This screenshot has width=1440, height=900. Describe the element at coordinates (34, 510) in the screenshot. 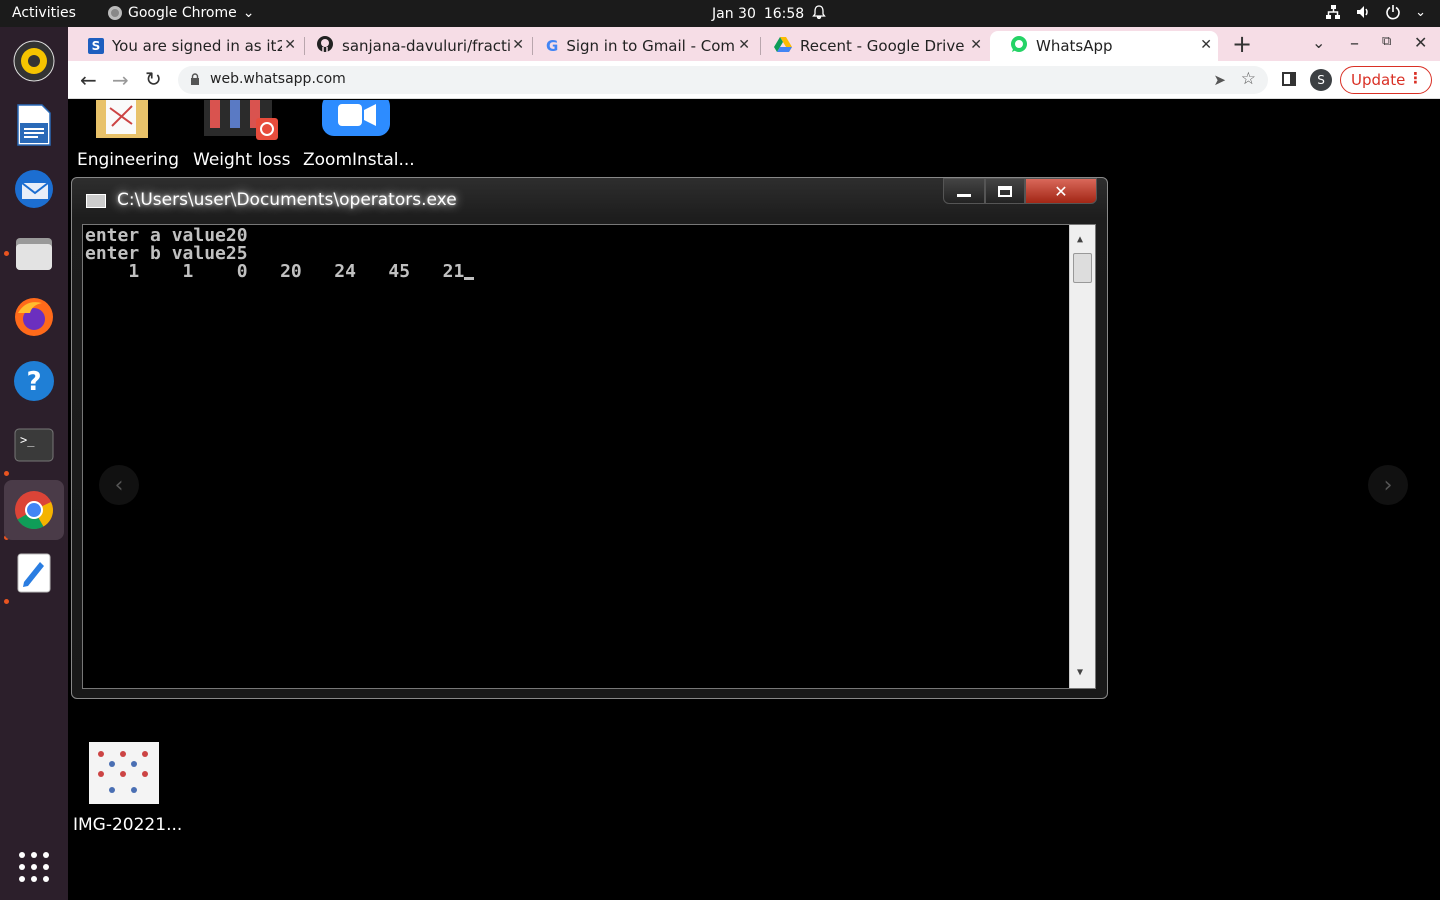

I see `chrome-icon` at that location.